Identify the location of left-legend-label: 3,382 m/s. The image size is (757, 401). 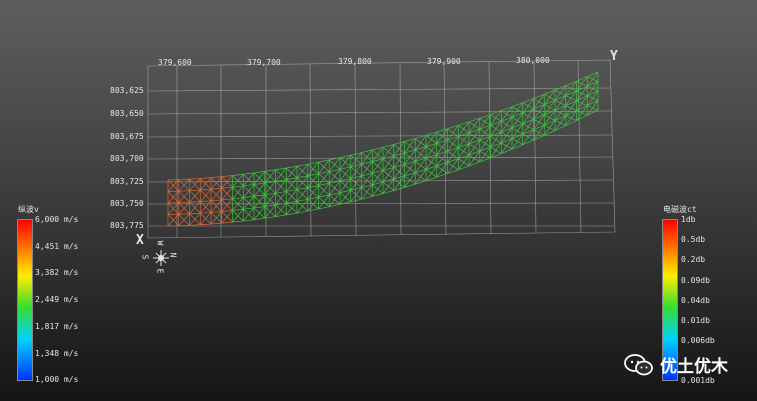
(57, 272).